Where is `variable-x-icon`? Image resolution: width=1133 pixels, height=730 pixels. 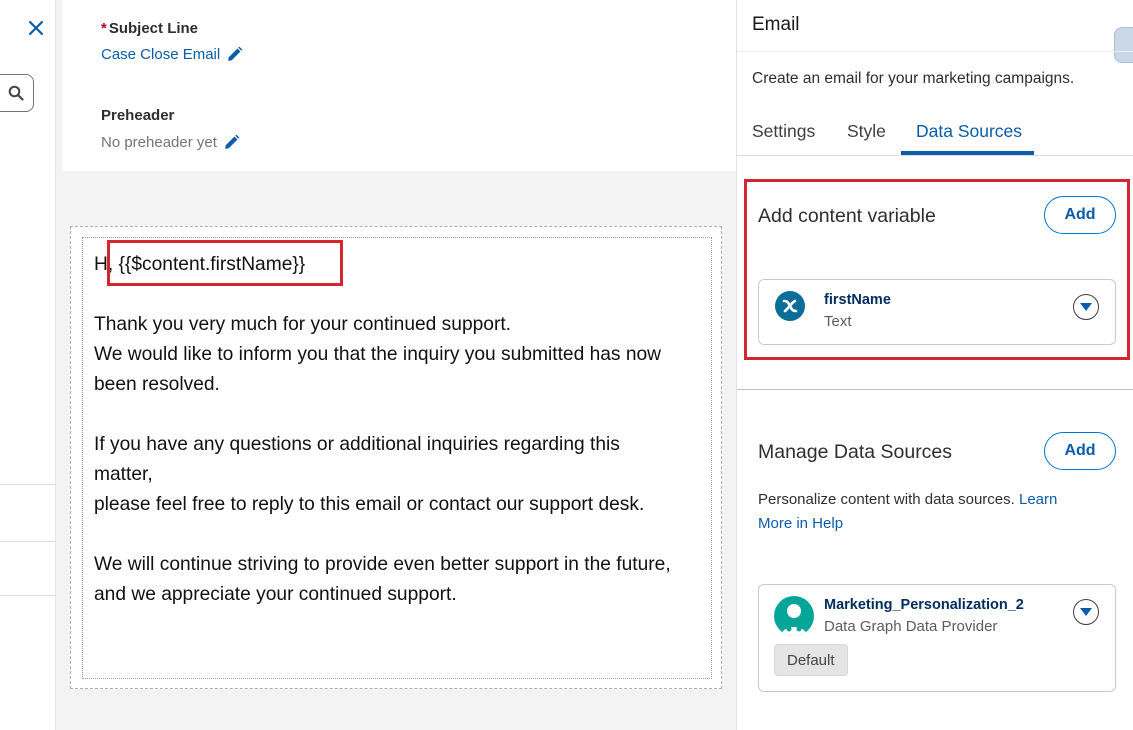
variable-x-icon is located at coordinates (790, 306).